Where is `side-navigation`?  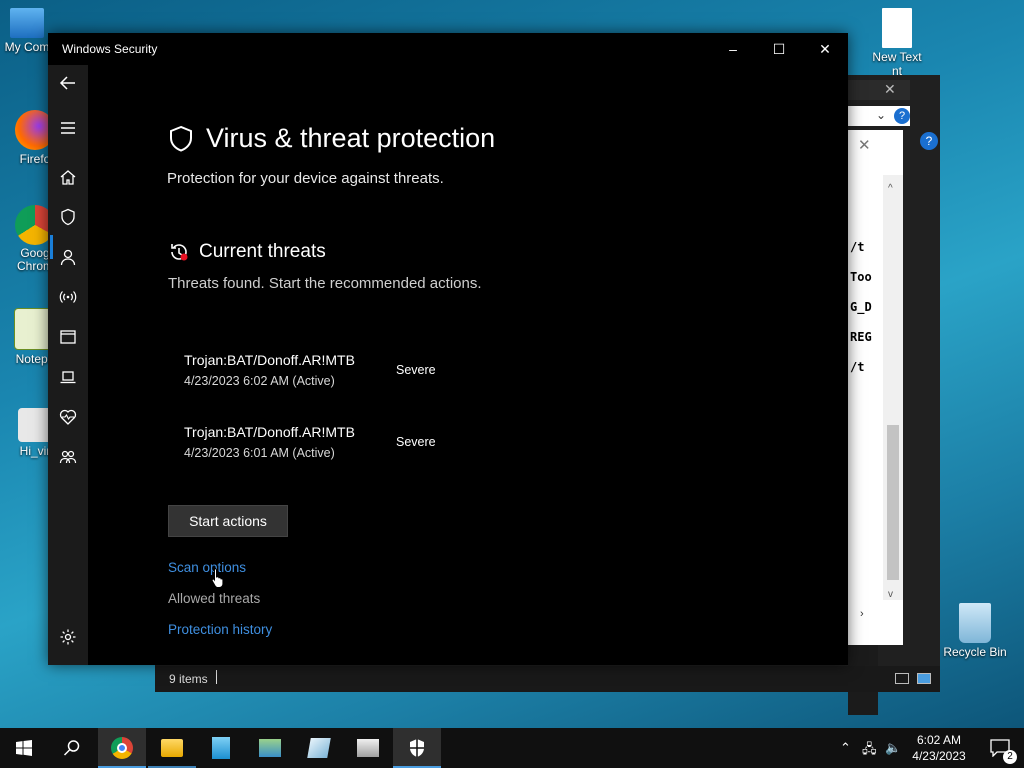
side-navigation is located at coordinates (68, 365).